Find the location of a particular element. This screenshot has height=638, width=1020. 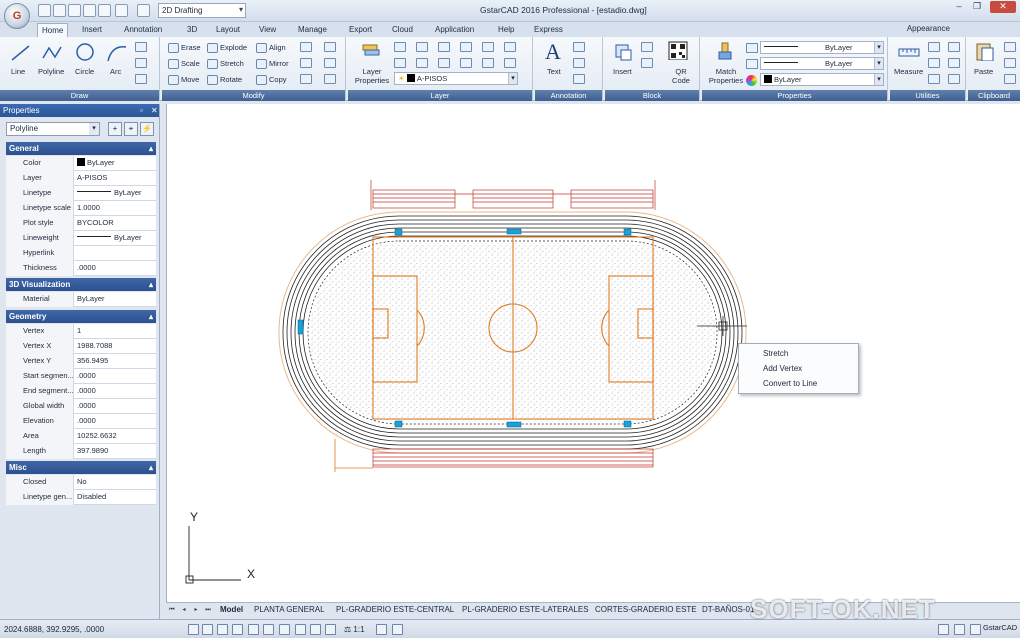

tab-home: Home is located at coordinates (53, 30).